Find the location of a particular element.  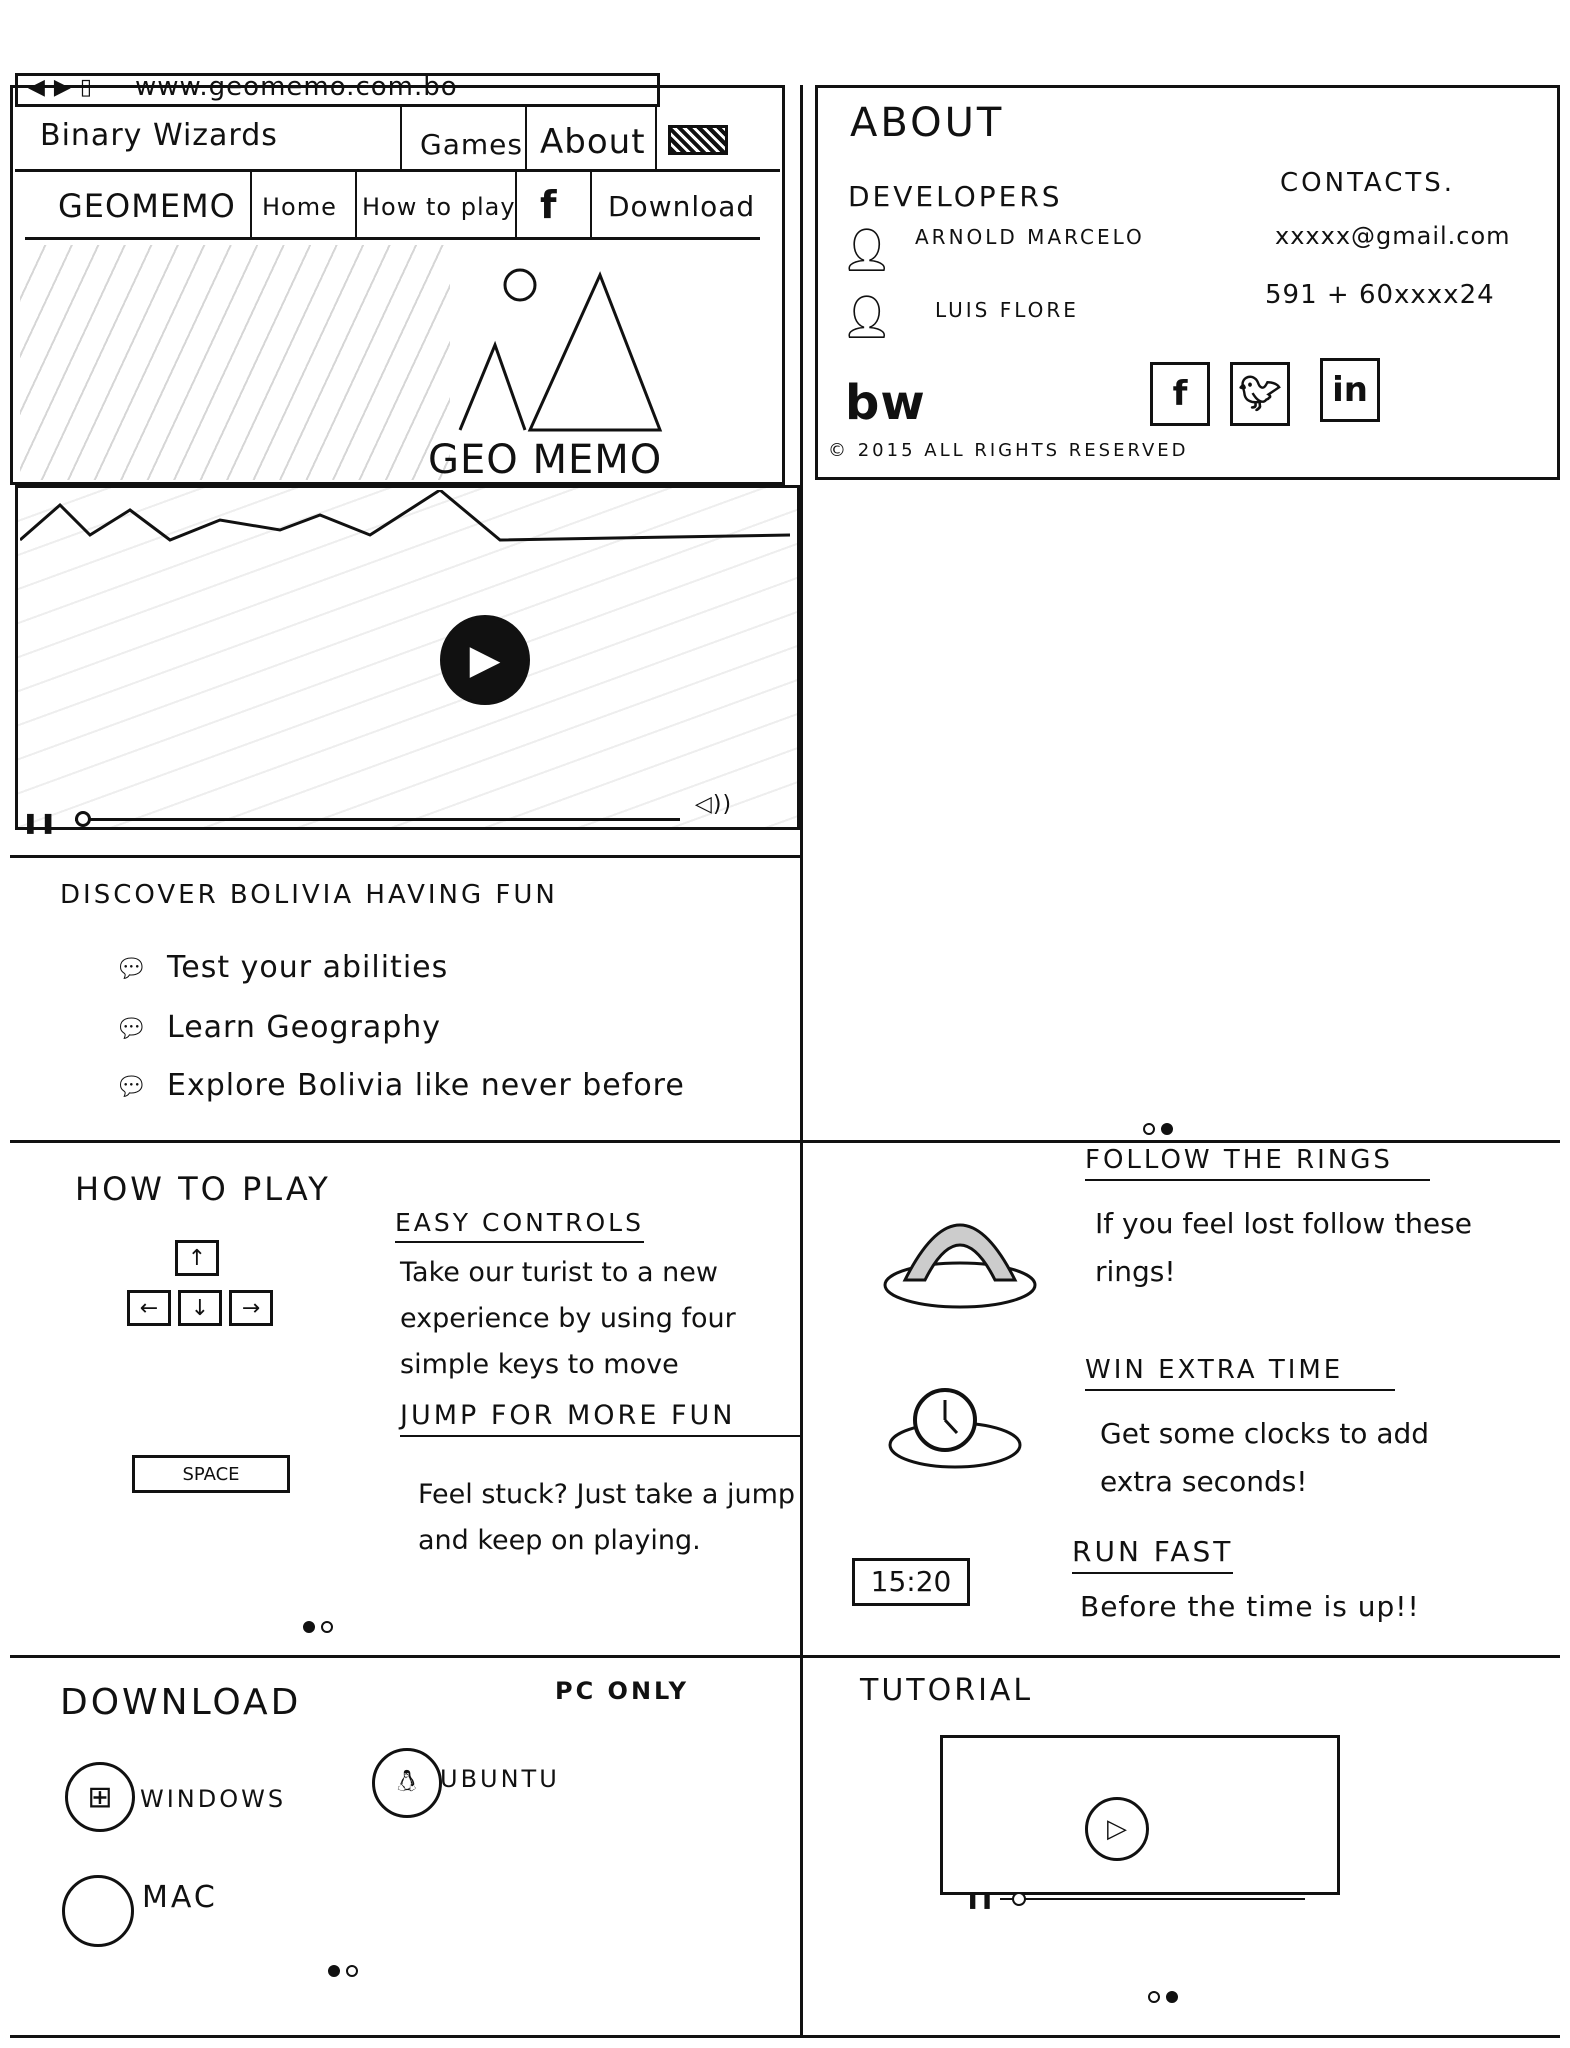

discover-item: 💬︎ Test your abilities is located at coordinates (281, 967).